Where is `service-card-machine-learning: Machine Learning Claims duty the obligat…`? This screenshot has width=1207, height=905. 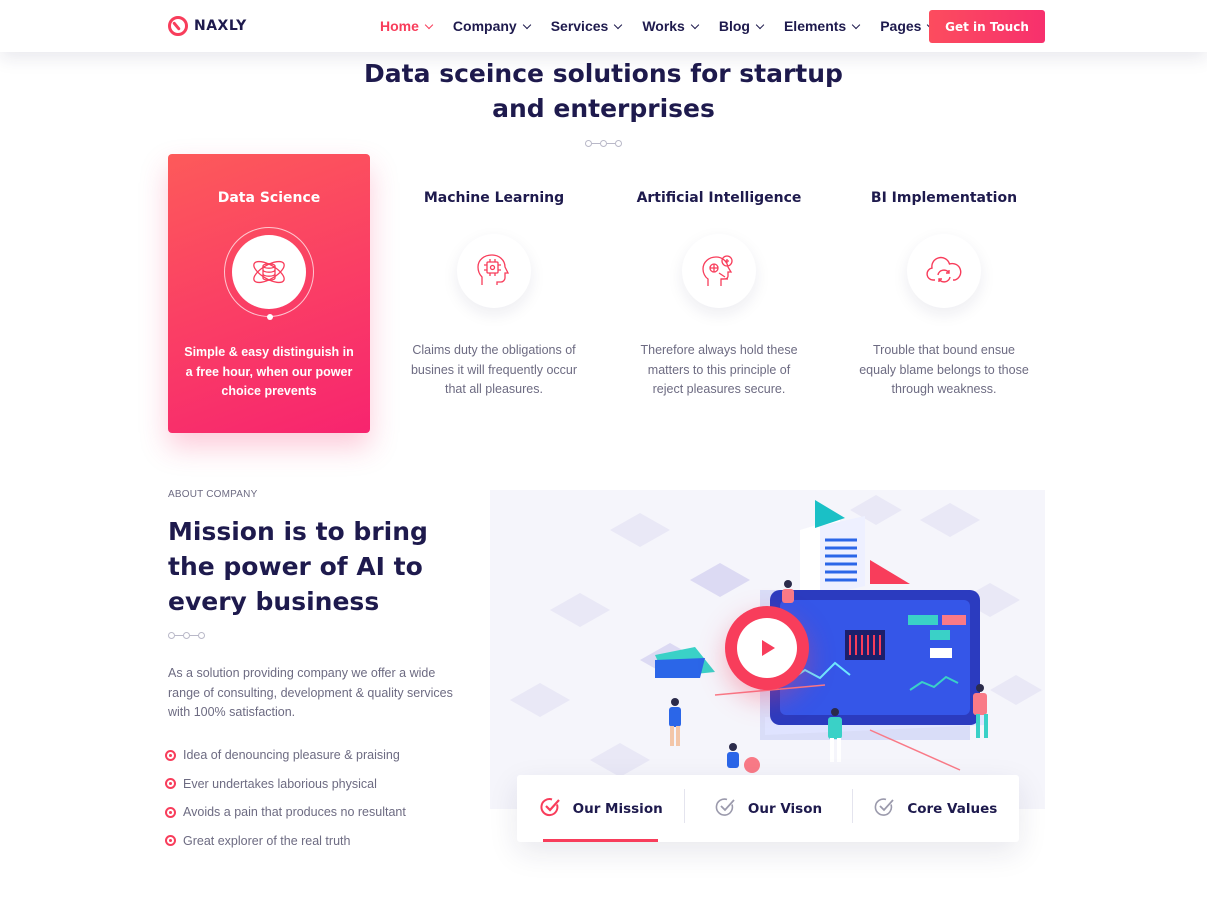 service-card-machine-learning: Machine Learning Claims duty the obligat… is located at coordinates (494, 293).